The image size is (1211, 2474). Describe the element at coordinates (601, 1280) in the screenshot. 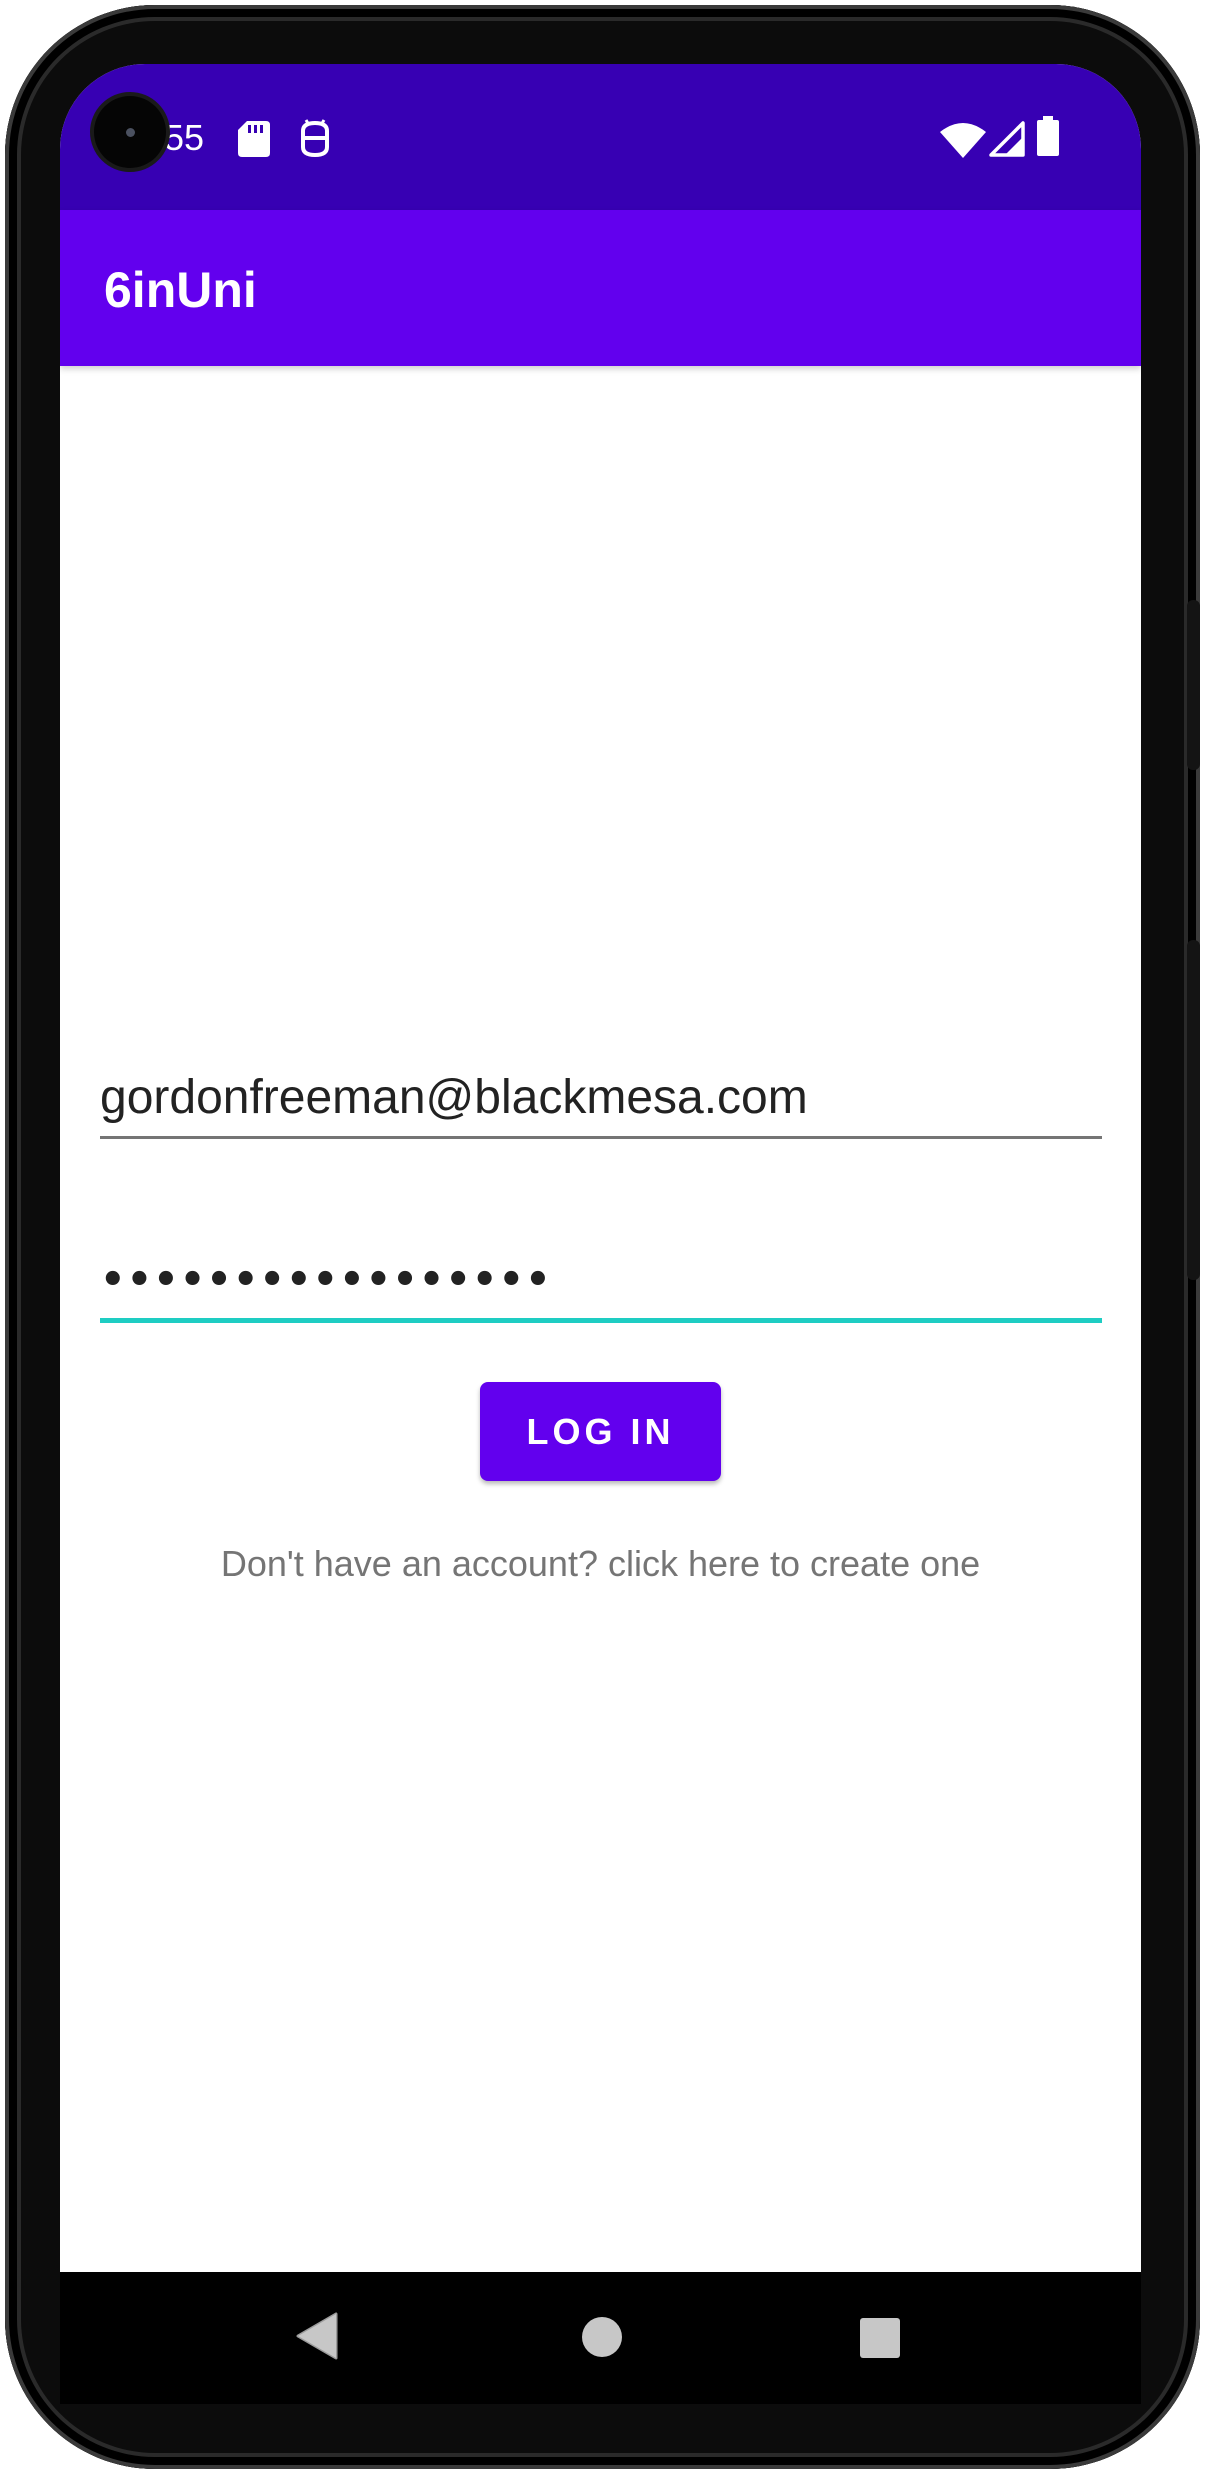

I see `password-field: •••••••••••••••••` at that location.